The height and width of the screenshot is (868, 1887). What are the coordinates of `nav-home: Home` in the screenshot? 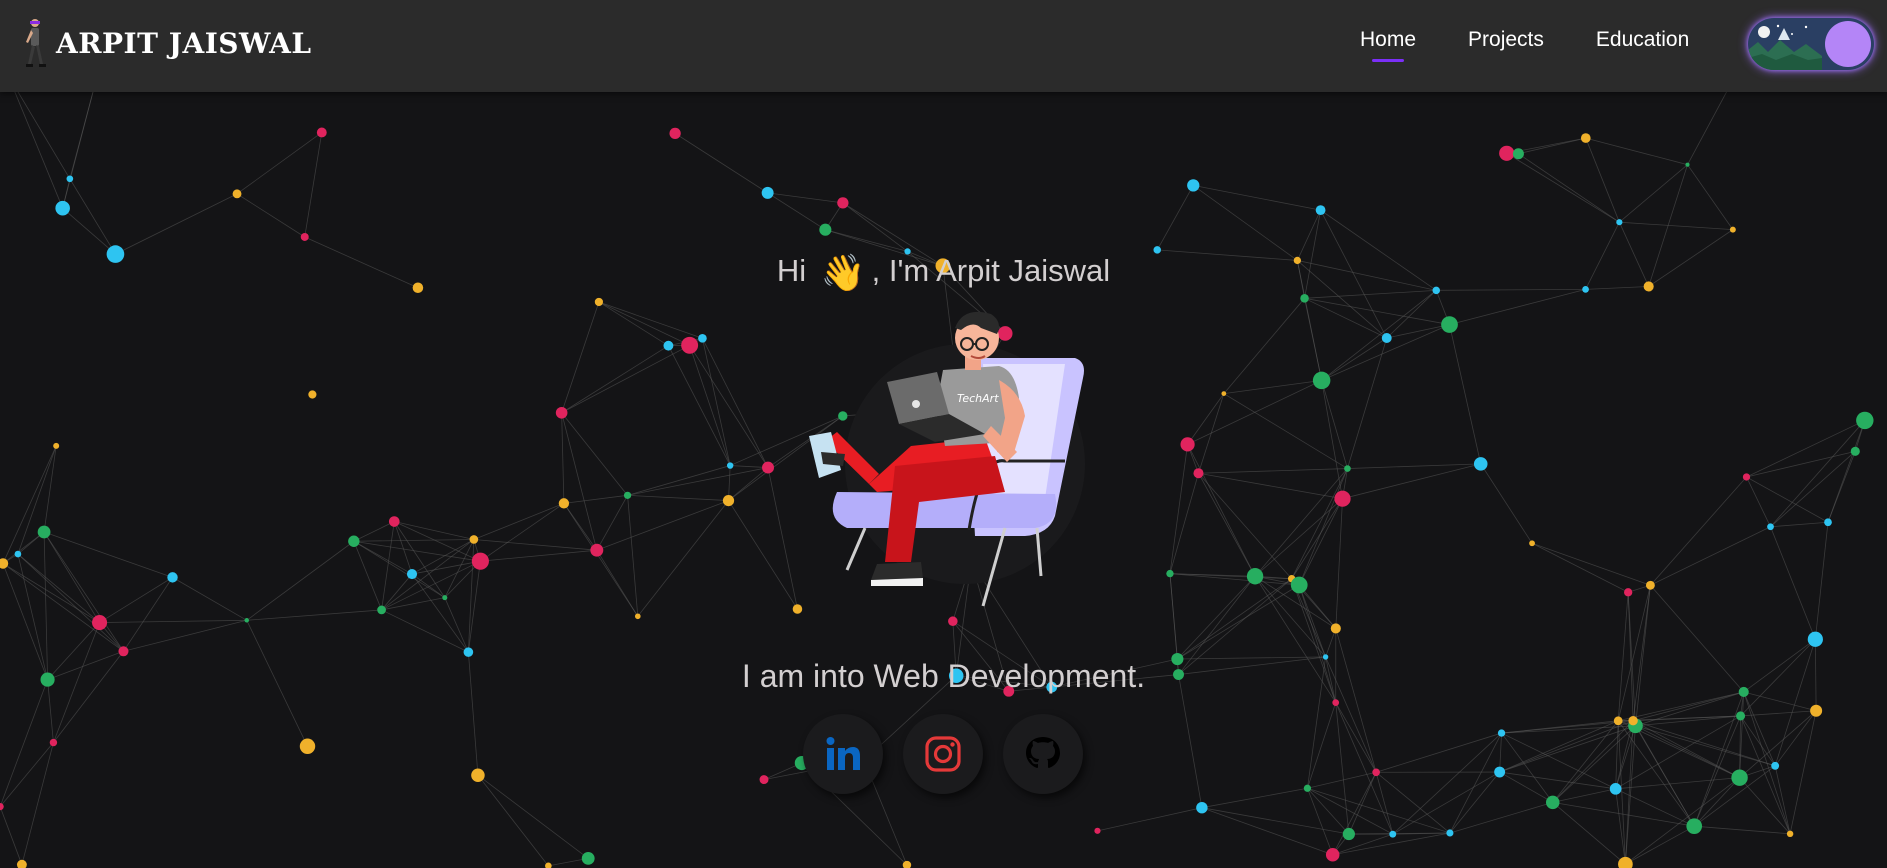 It's located at (1388, 45).